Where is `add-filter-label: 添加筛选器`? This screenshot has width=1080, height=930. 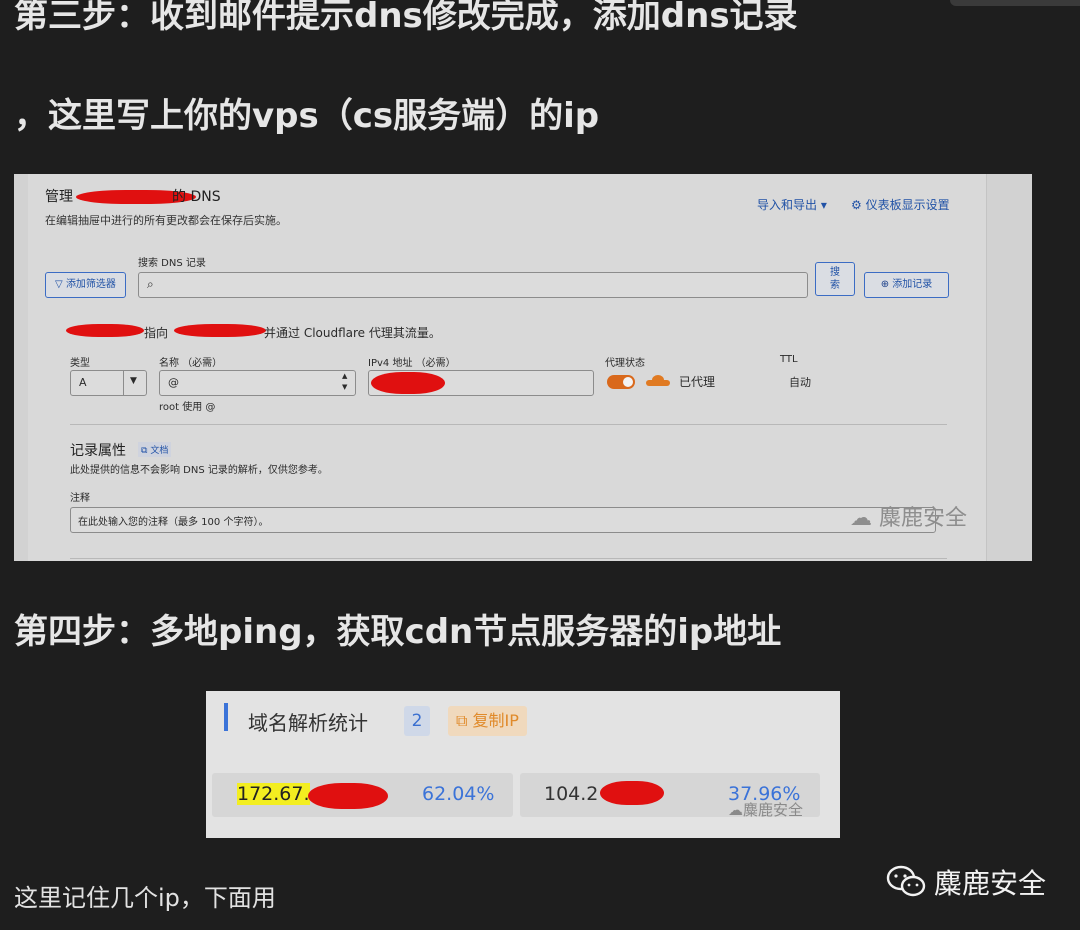 add-filter-label: 添加筛选器 is located at coordinates (90, 284).